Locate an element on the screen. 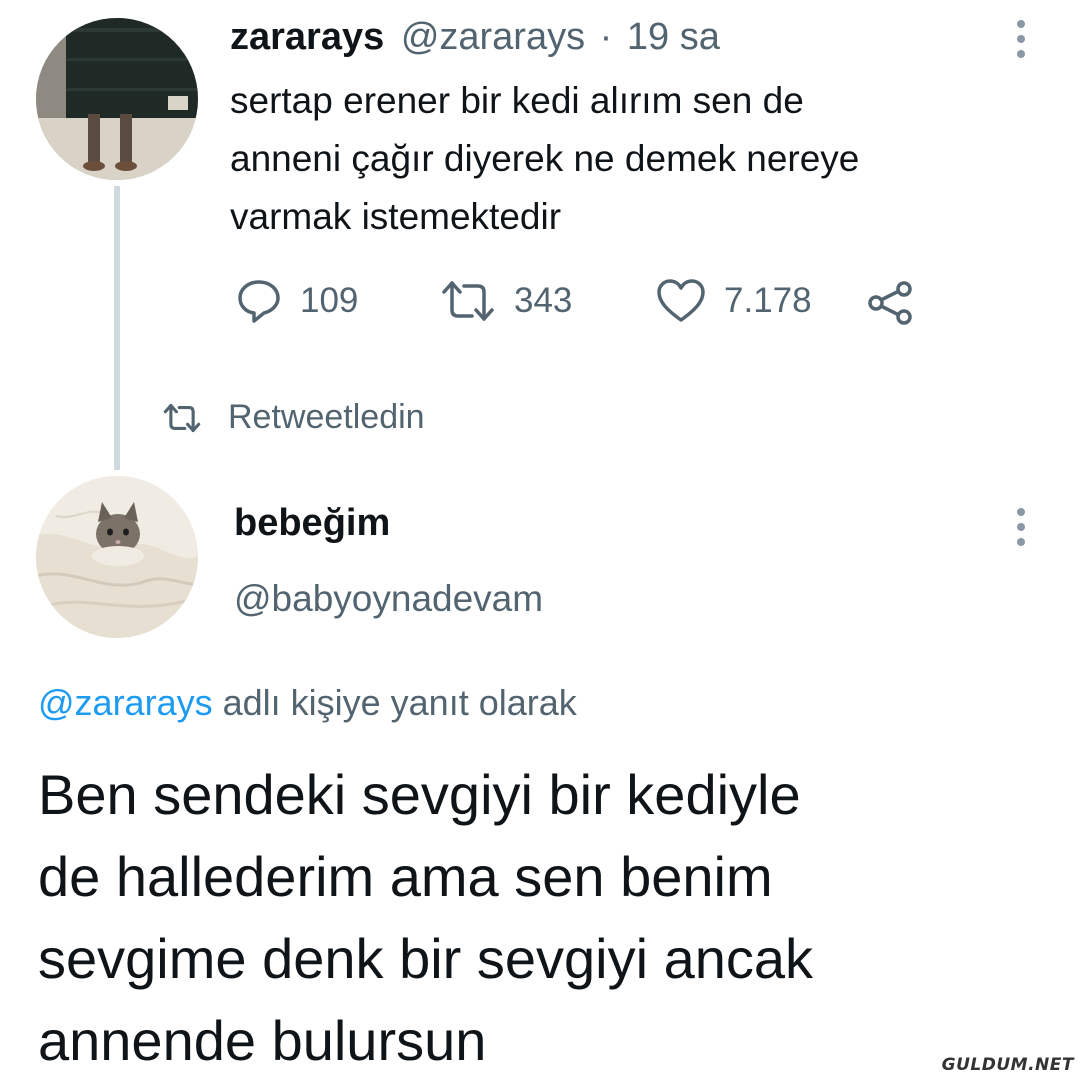 Image resolution: width=1080 pixels, height=1082 pixels. retweet-context: Retweetledin is located at coordinates (293, 417).